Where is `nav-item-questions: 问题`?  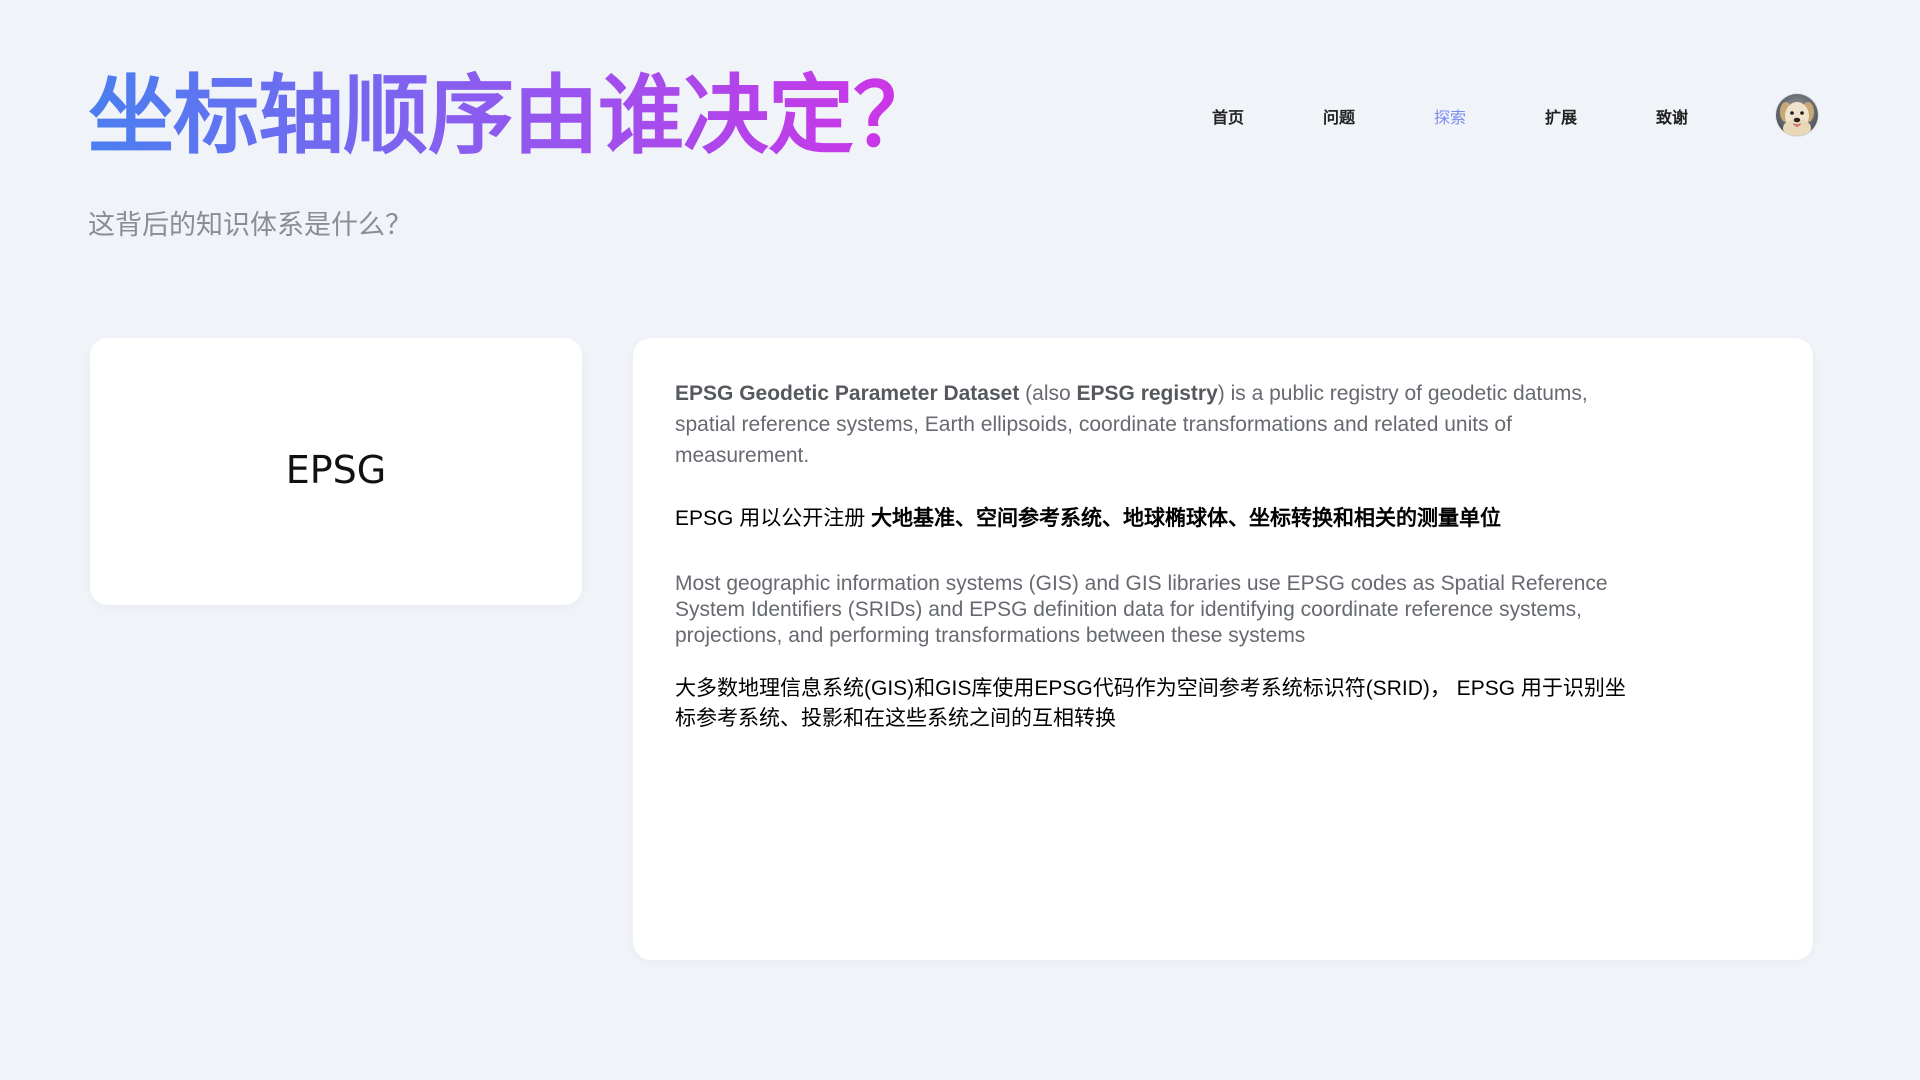 nav-item-questions: 问题 is located at coordinates (1339, 116).